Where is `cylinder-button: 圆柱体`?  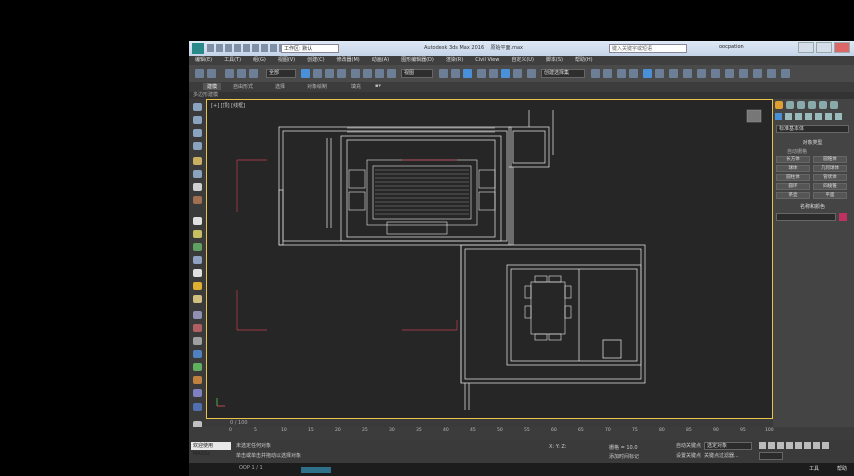
cylinder-button: 圆柱体 is located at coordinates (793, 177).